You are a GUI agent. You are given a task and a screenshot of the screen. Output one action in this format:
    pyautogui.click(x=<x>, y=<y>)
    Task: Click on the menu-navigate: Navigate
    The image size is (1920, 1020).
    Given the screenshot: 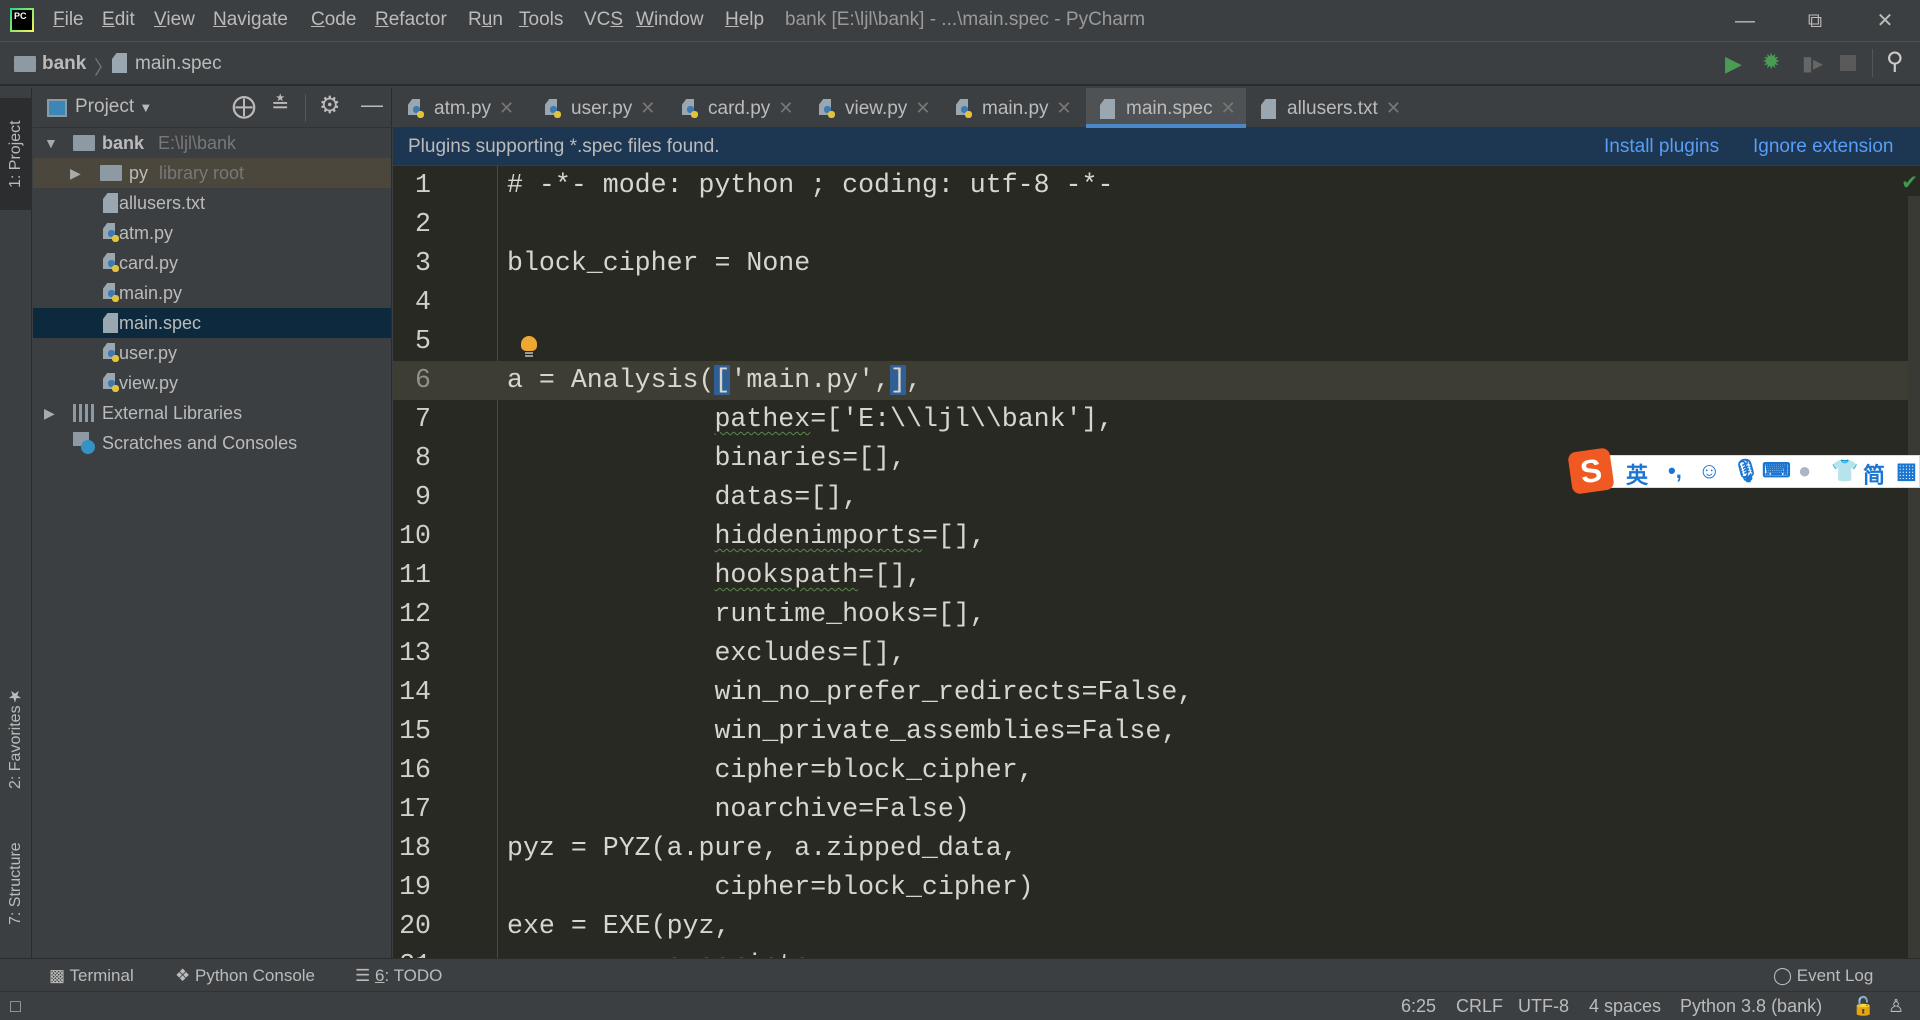 What is the action you would take?
    pyautogui.click(x=250, y=20)
    